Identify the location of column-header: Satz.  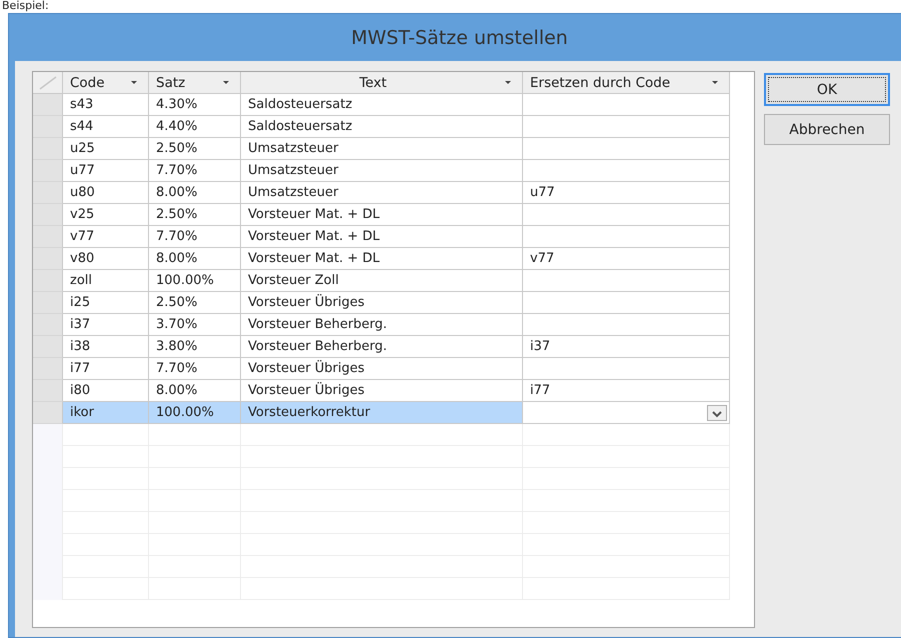
(195, 83).